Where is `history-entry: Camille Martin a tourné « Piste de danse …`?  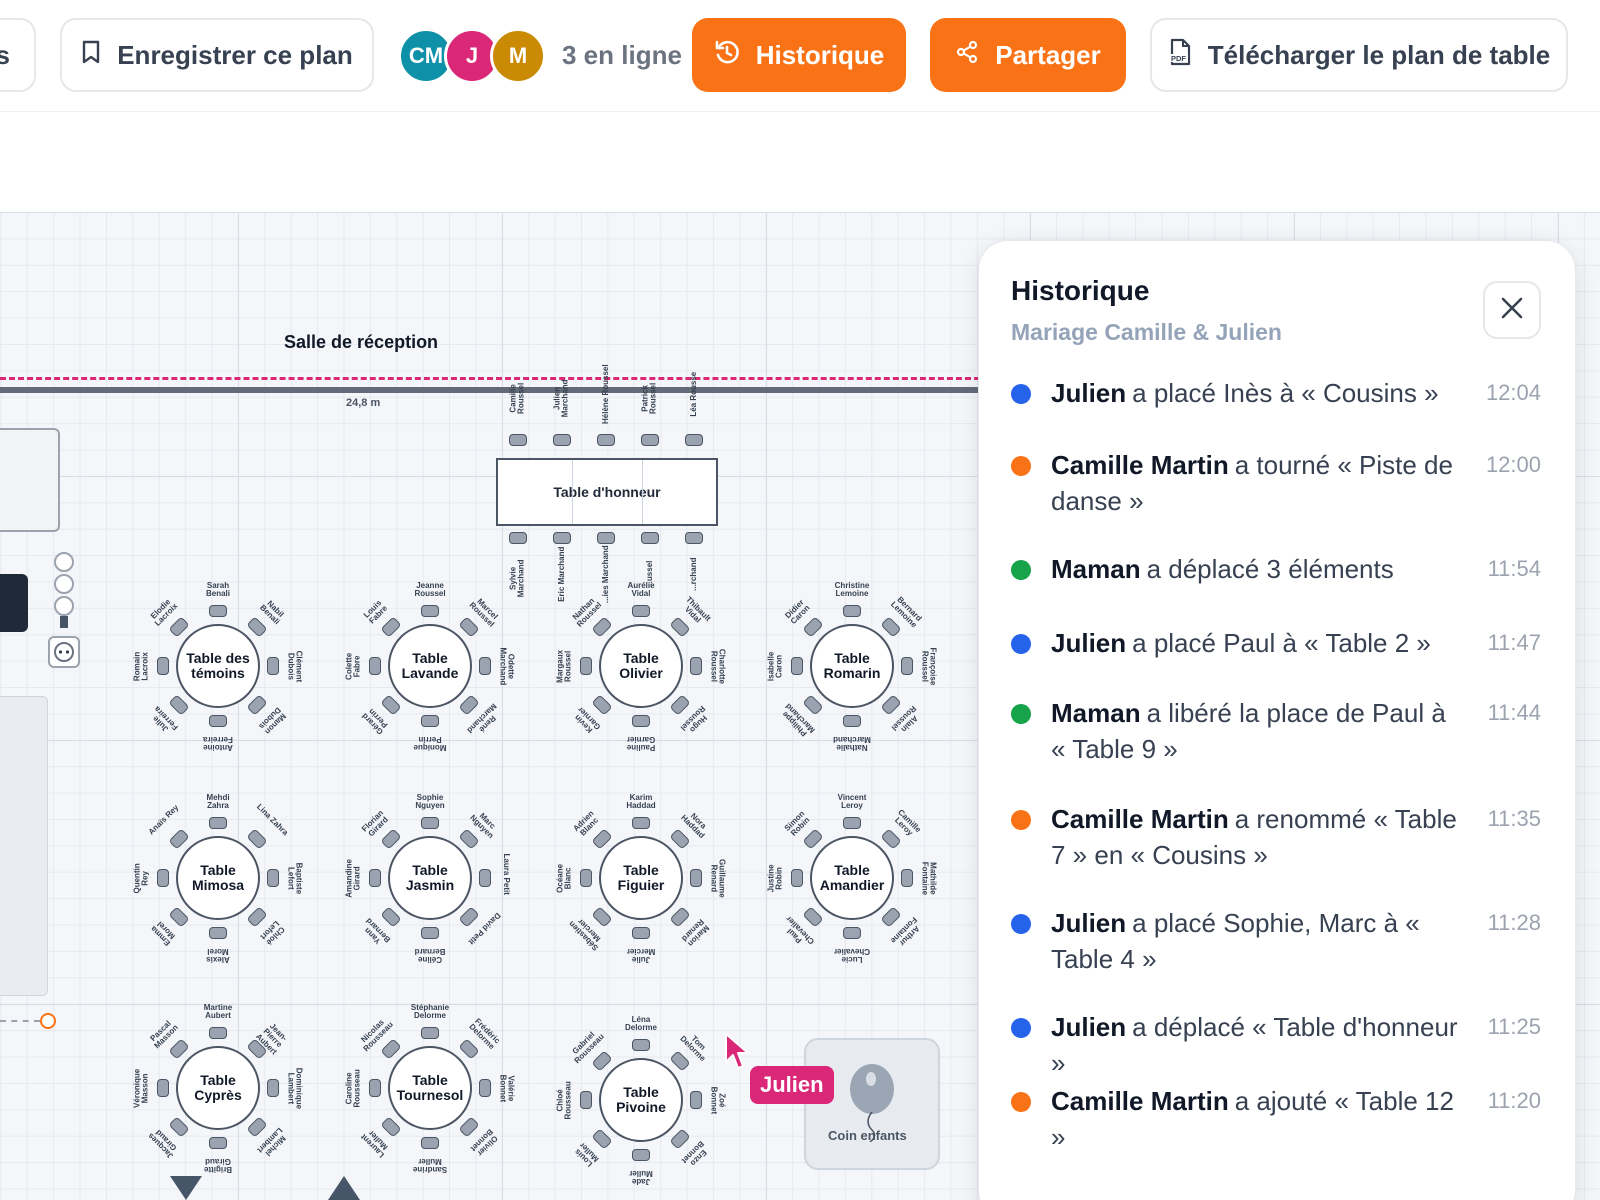 history-entry: Camille Martin a tourné « Piste de danse … is located at coordinates (1276, 483).